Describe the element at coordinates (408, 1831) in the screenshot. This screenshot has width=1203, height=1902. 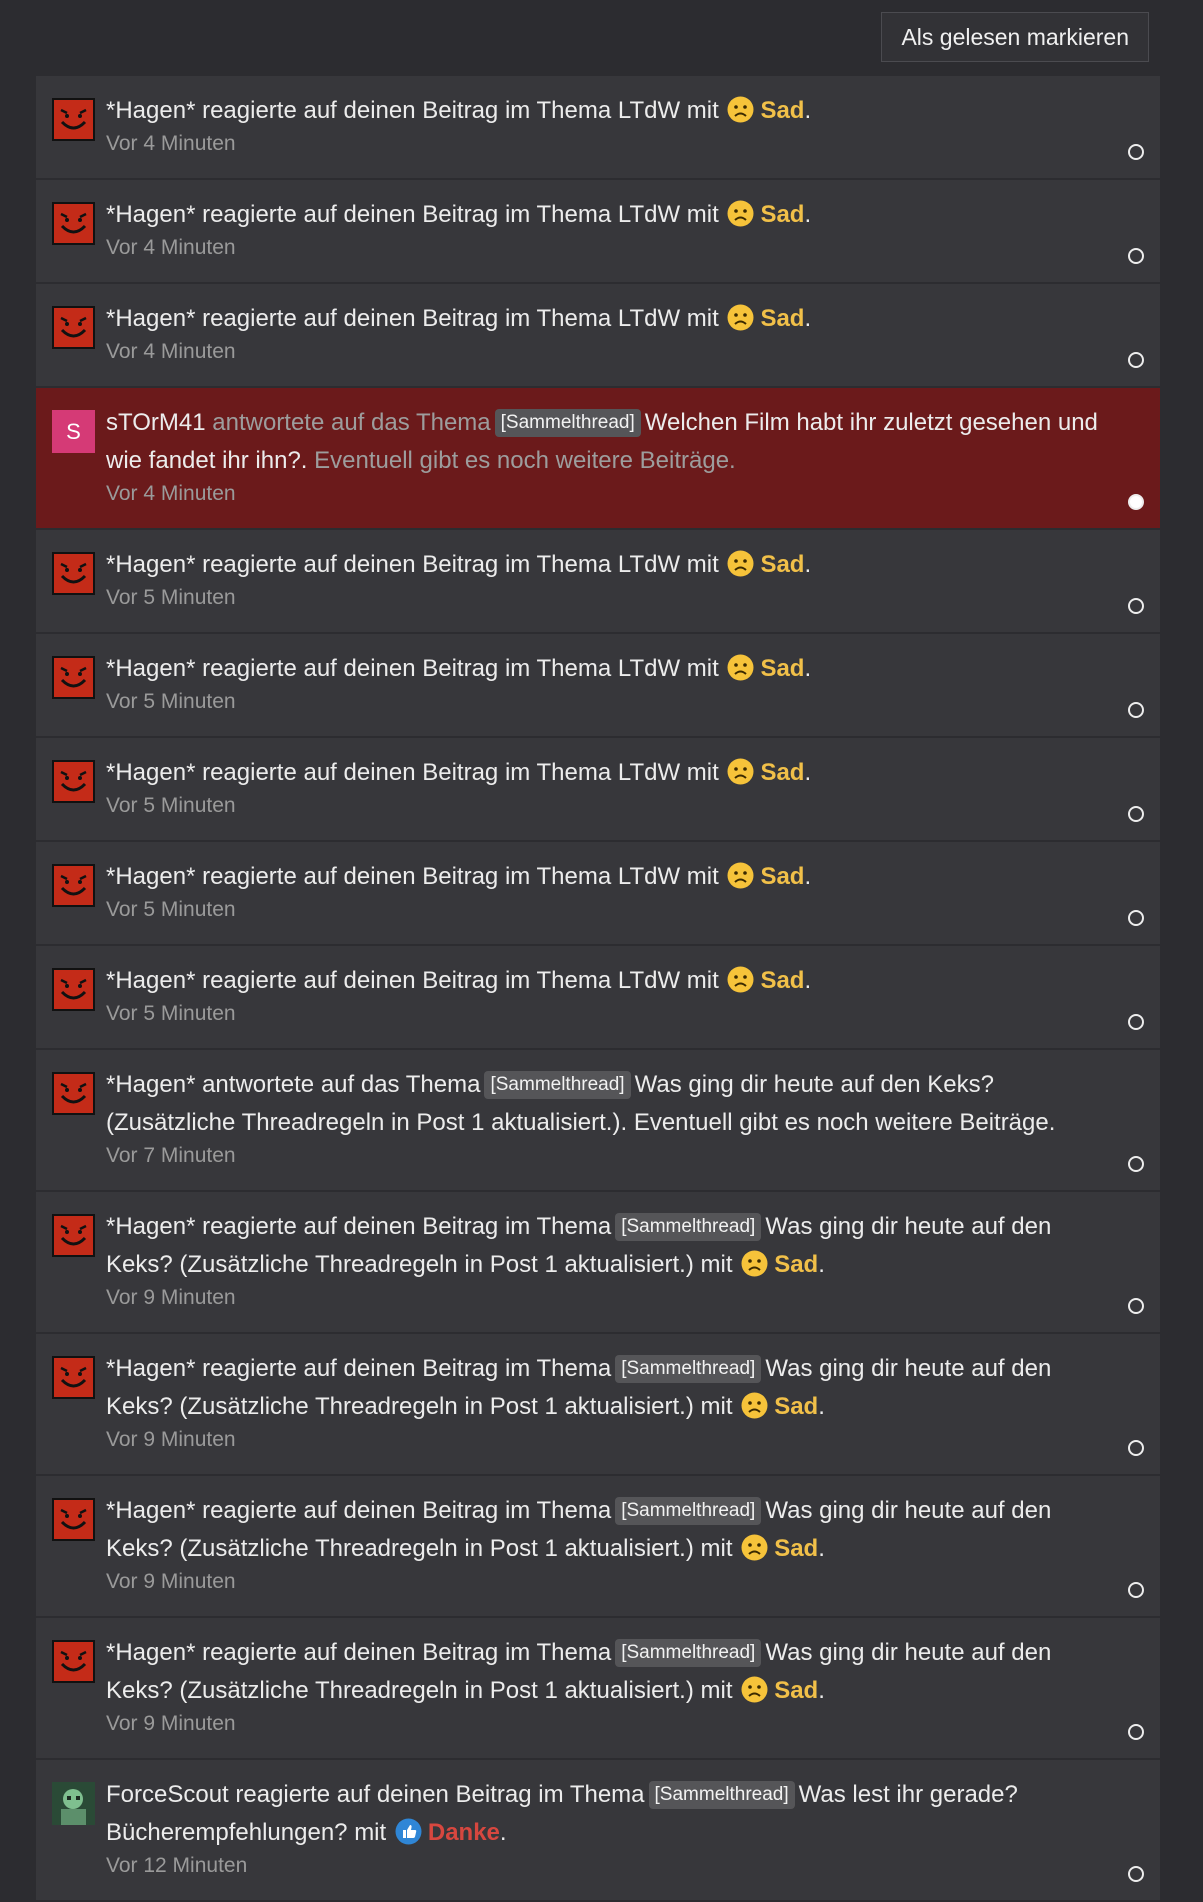
I see `thumbs-up-icon` at that location.